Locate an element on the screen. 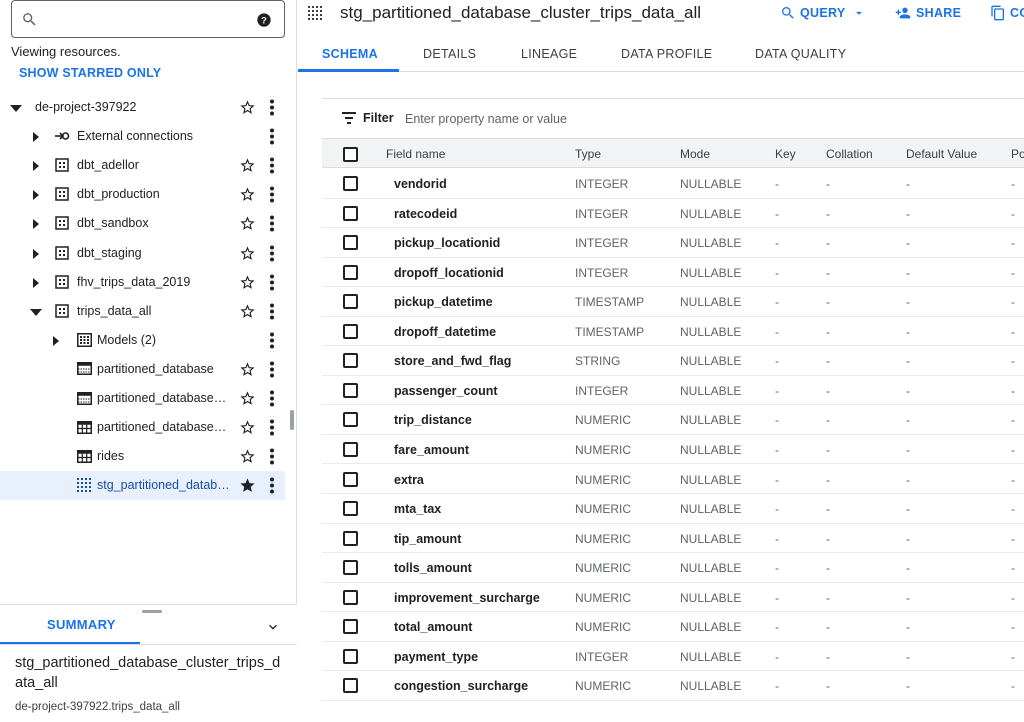 The height and width of the screenshot is (722, 1024). tree-item: External connections is located at coordinates (142, 136).